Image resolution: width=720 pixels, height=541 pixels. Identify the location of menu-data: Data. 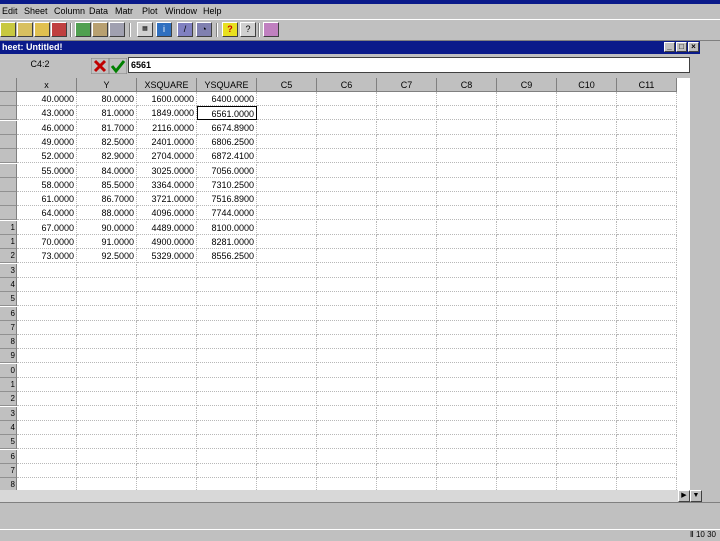
(98, 11).